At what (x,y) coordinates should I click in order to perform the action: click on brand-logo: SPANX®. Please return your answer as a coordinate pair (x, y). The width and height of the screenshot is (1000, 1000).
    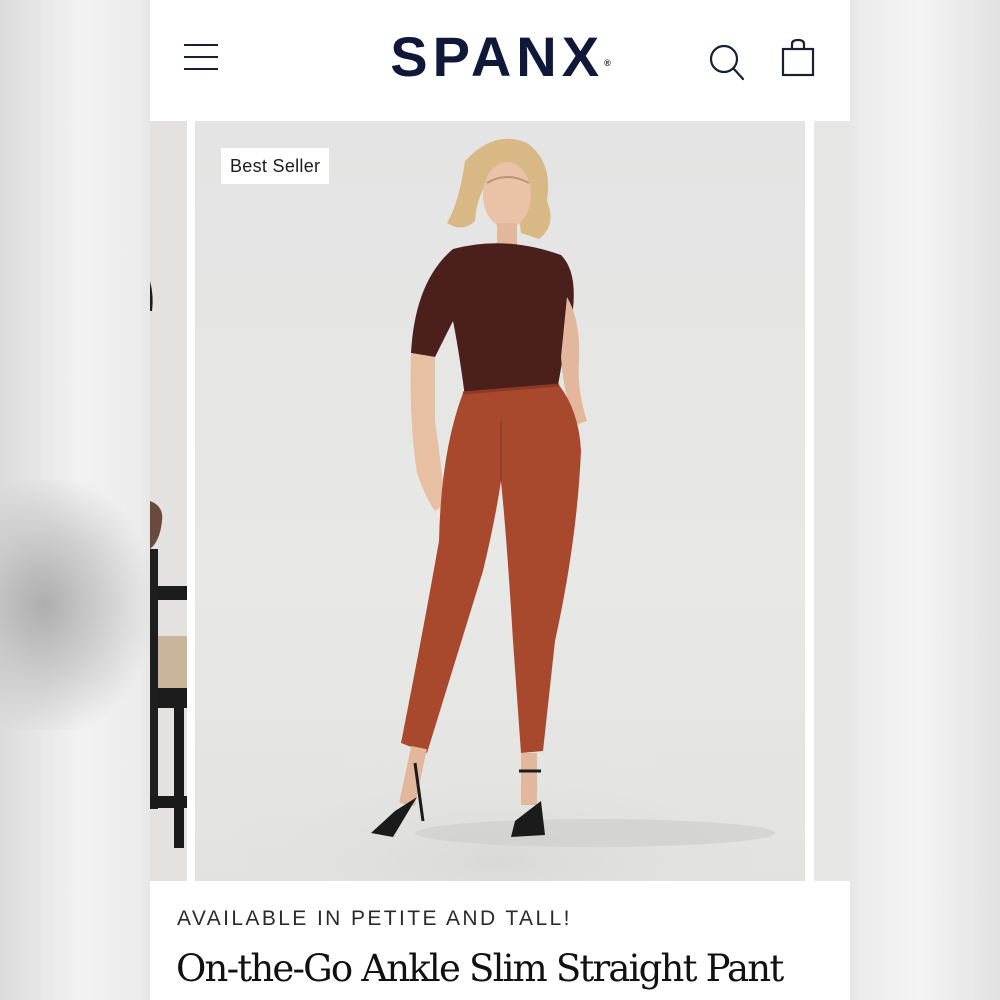
    Looking at the image, I should click on (500, 57).